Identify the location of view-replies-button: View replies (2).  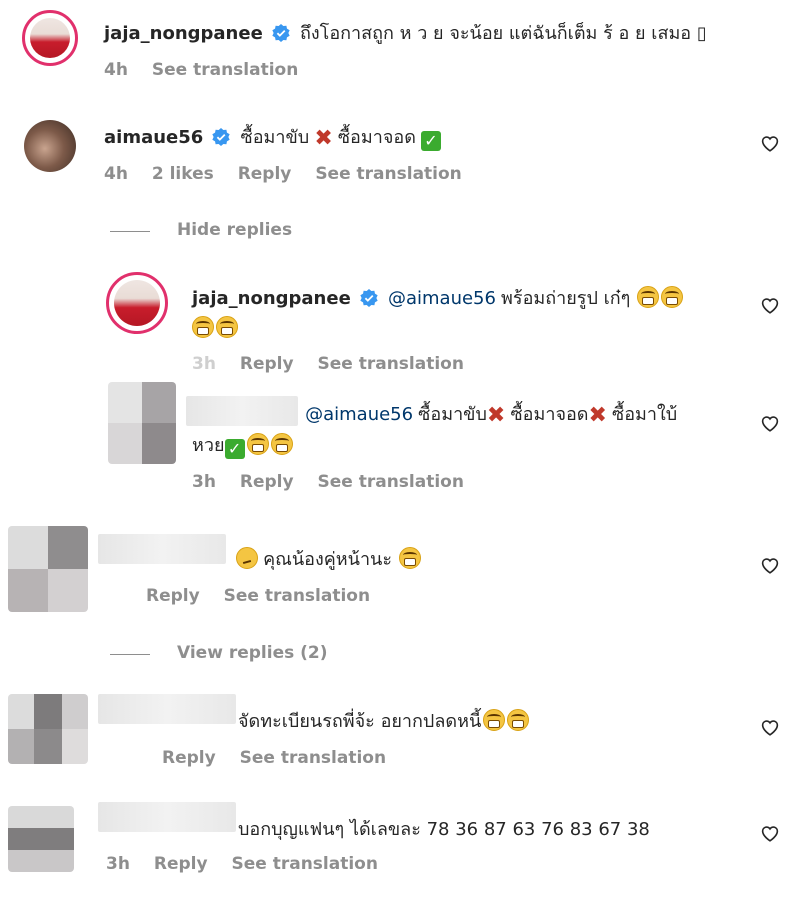
(252, 653).